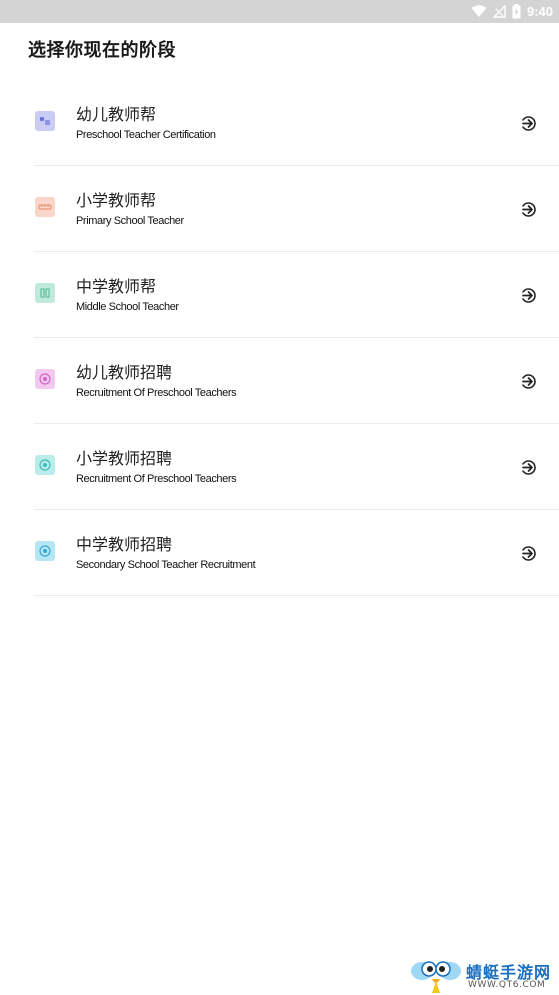 The image size is (559, 995). What do you see at coordinates (102, 50) in the screenshot?
I see `page-title: 选择你现在的阶段` at bounding box center [102, 50].